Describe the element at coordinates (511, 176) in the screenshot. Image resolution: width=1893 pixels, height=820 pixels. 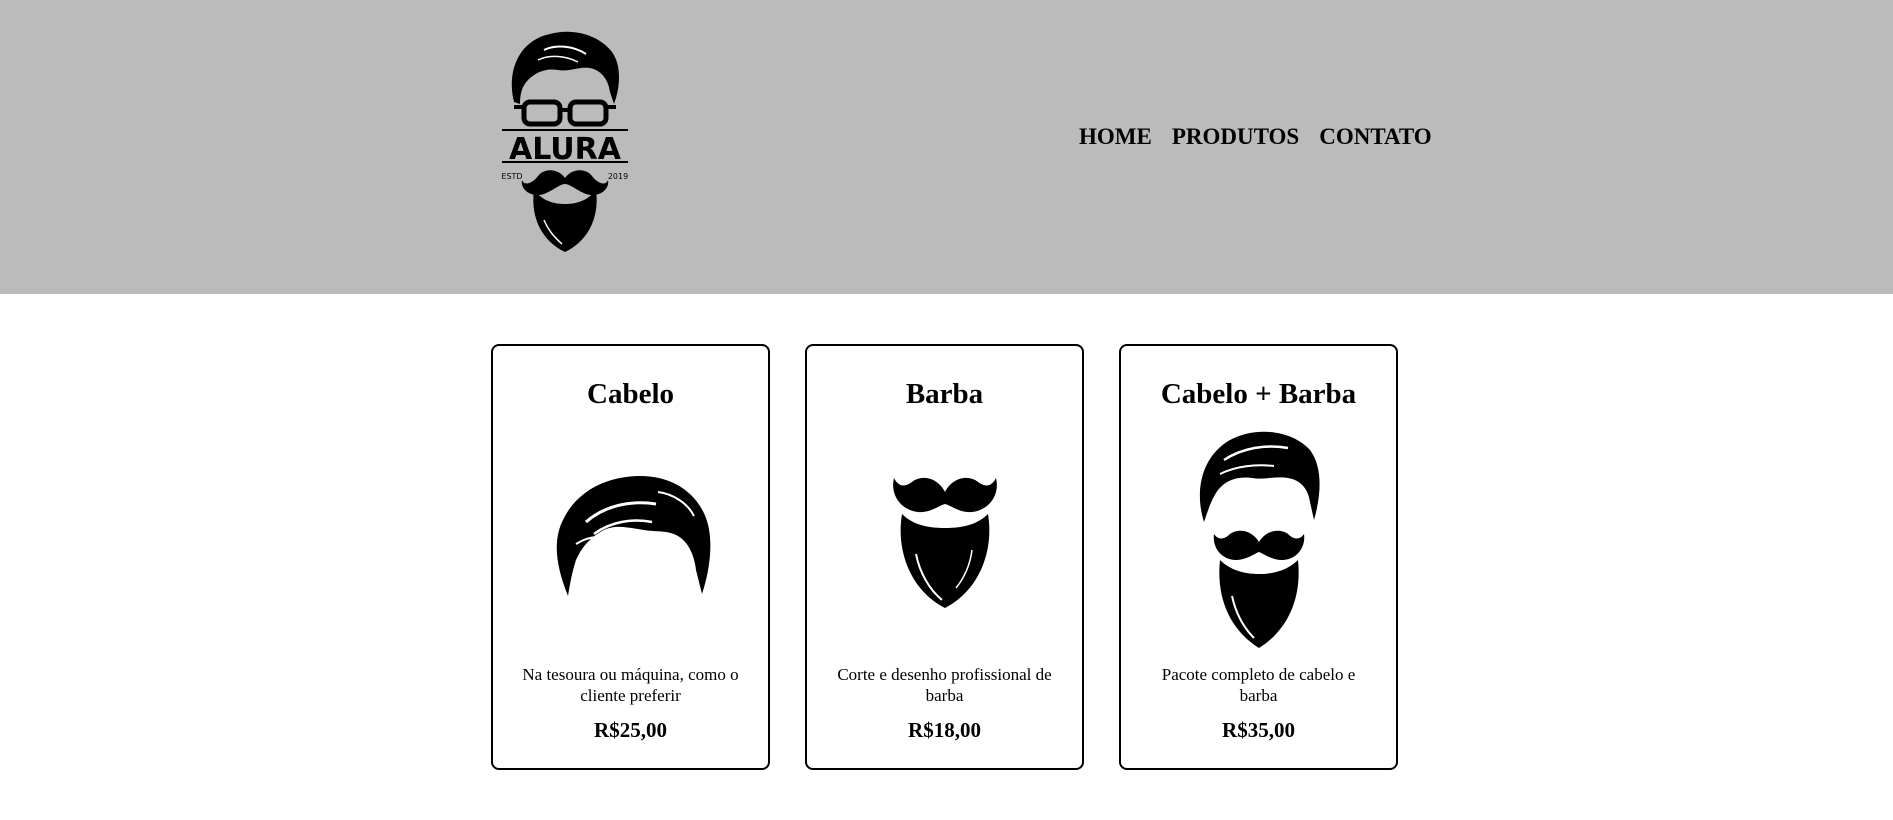
I see `svg-text: ESTD` at that location.